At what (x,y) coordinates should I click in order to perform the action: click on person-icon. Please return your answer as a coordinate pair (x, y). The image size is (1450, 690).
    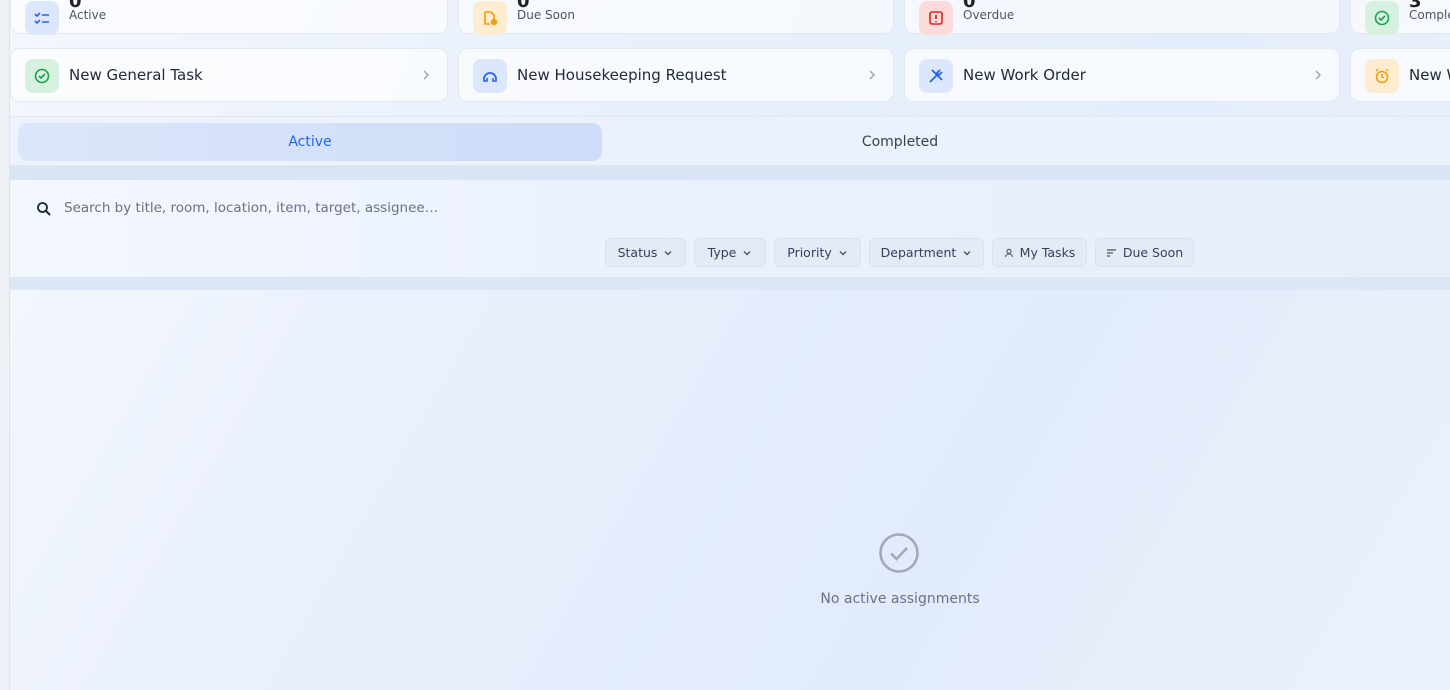
    Looking at the image, I should click on (1008, 252).